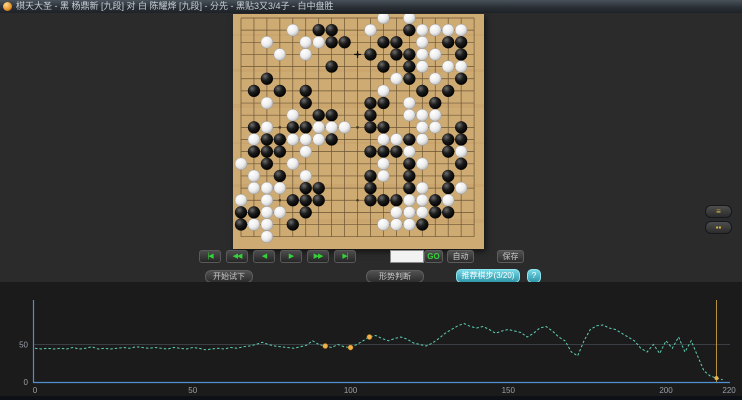  What do you see at coordinates (488, 276) in the screenshot?
I see `suggest-moves-button: 推荐棋步(3/20)` at bounding box center [488, 276].